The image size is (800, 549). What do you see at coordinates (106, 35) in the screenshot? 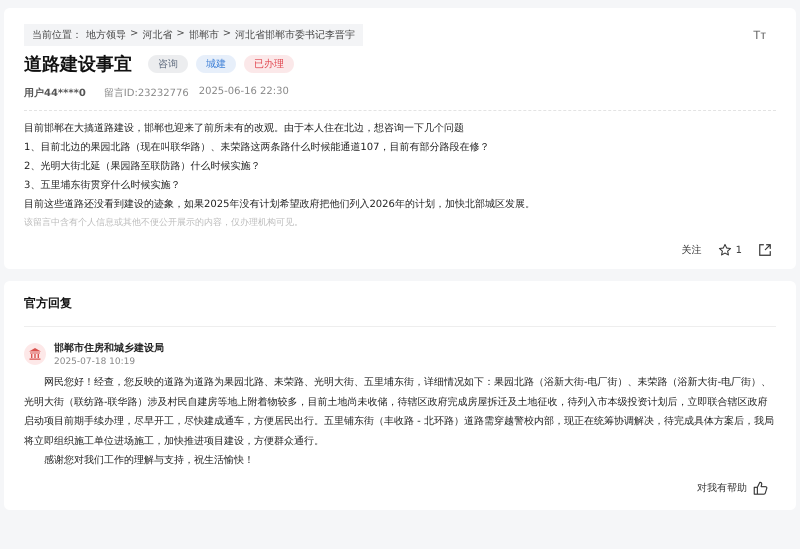
I see `breadcrumb-link: 地方领导` at bounding box center [106, 35].